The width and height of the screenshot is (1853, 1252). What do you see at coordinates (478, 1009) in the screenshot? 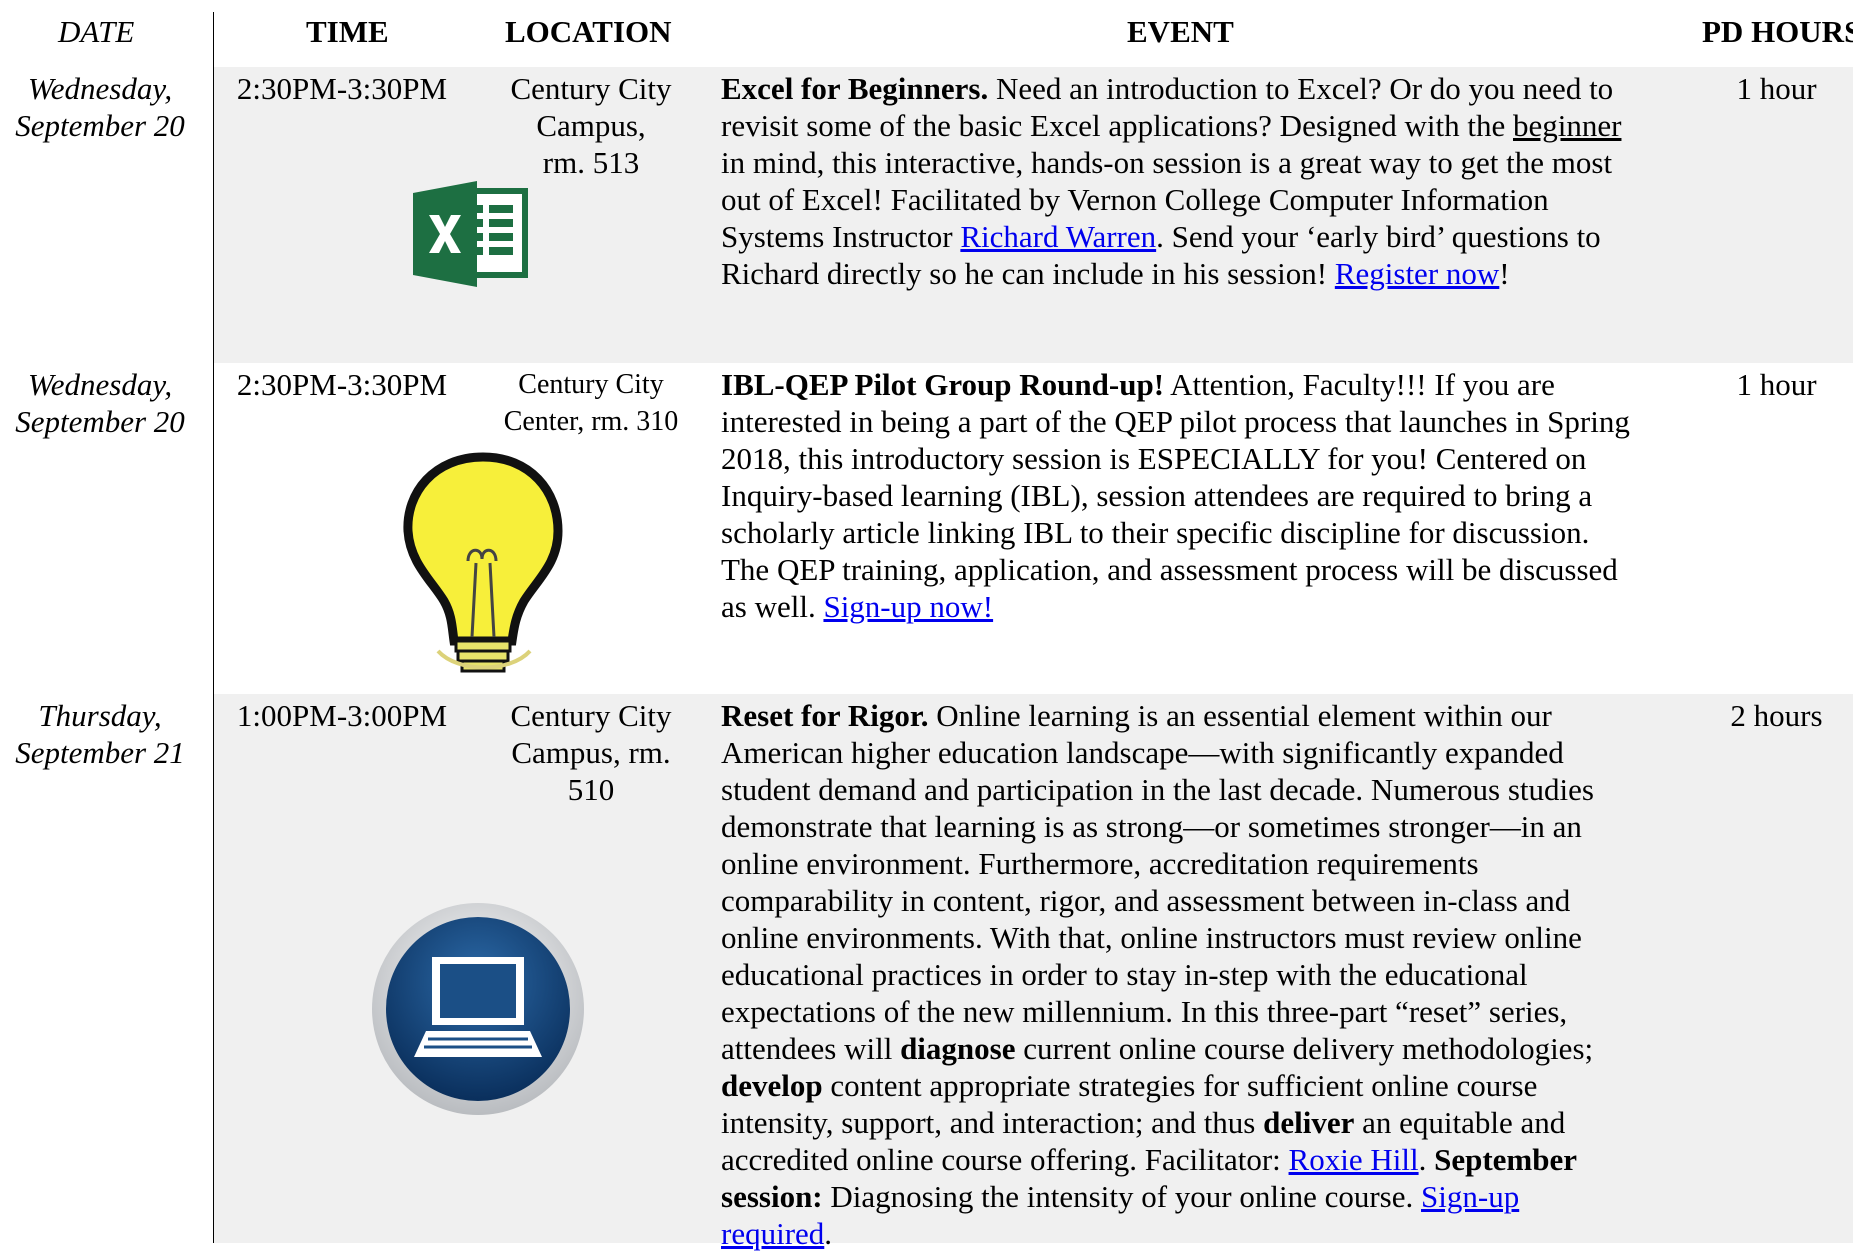
I see `laptop-icon` at bounding box center [478, 1009].